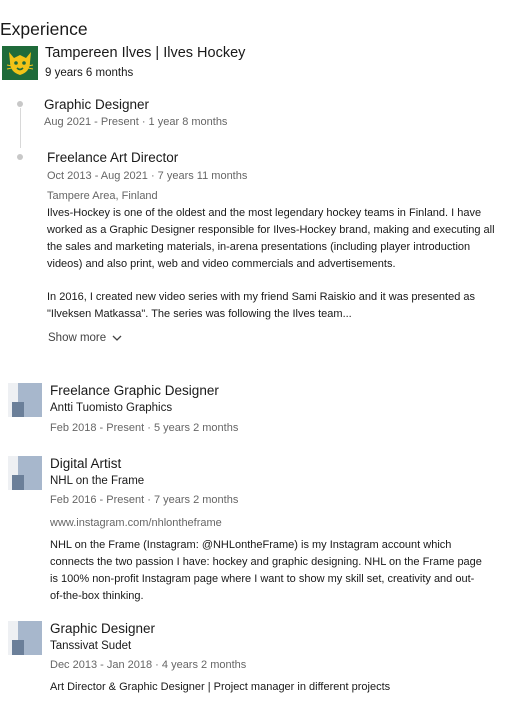 The image size is (517, 709). I want to click on chevron-down-icon, so click(117, 338).